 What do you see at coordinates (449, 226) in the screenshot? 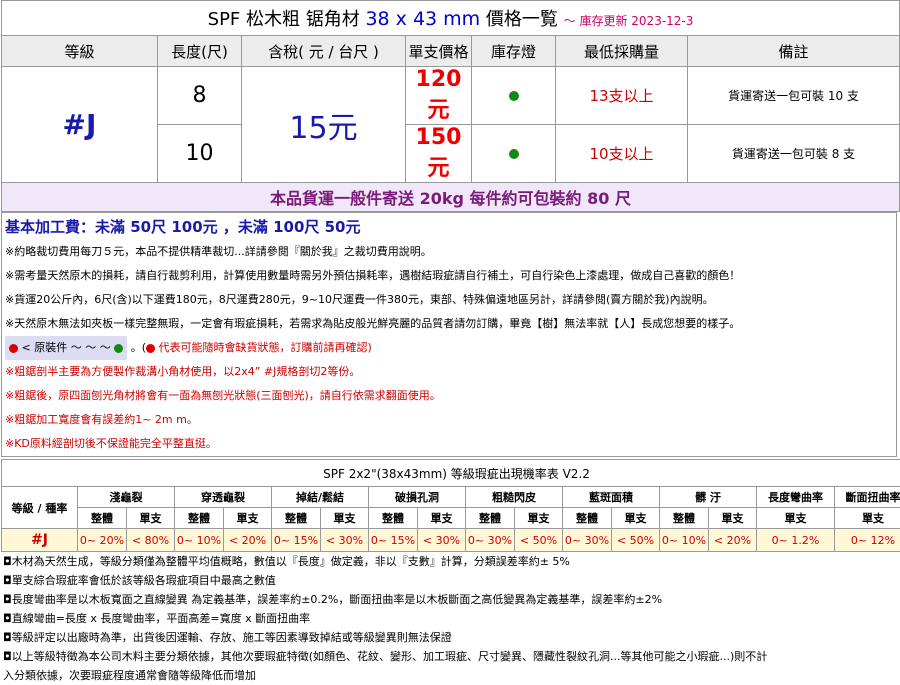
I see `processing-fee: 基本加工費：未滿 50尺 100元 ，未滿 100尺 50元` at bounding box center [449, 226].